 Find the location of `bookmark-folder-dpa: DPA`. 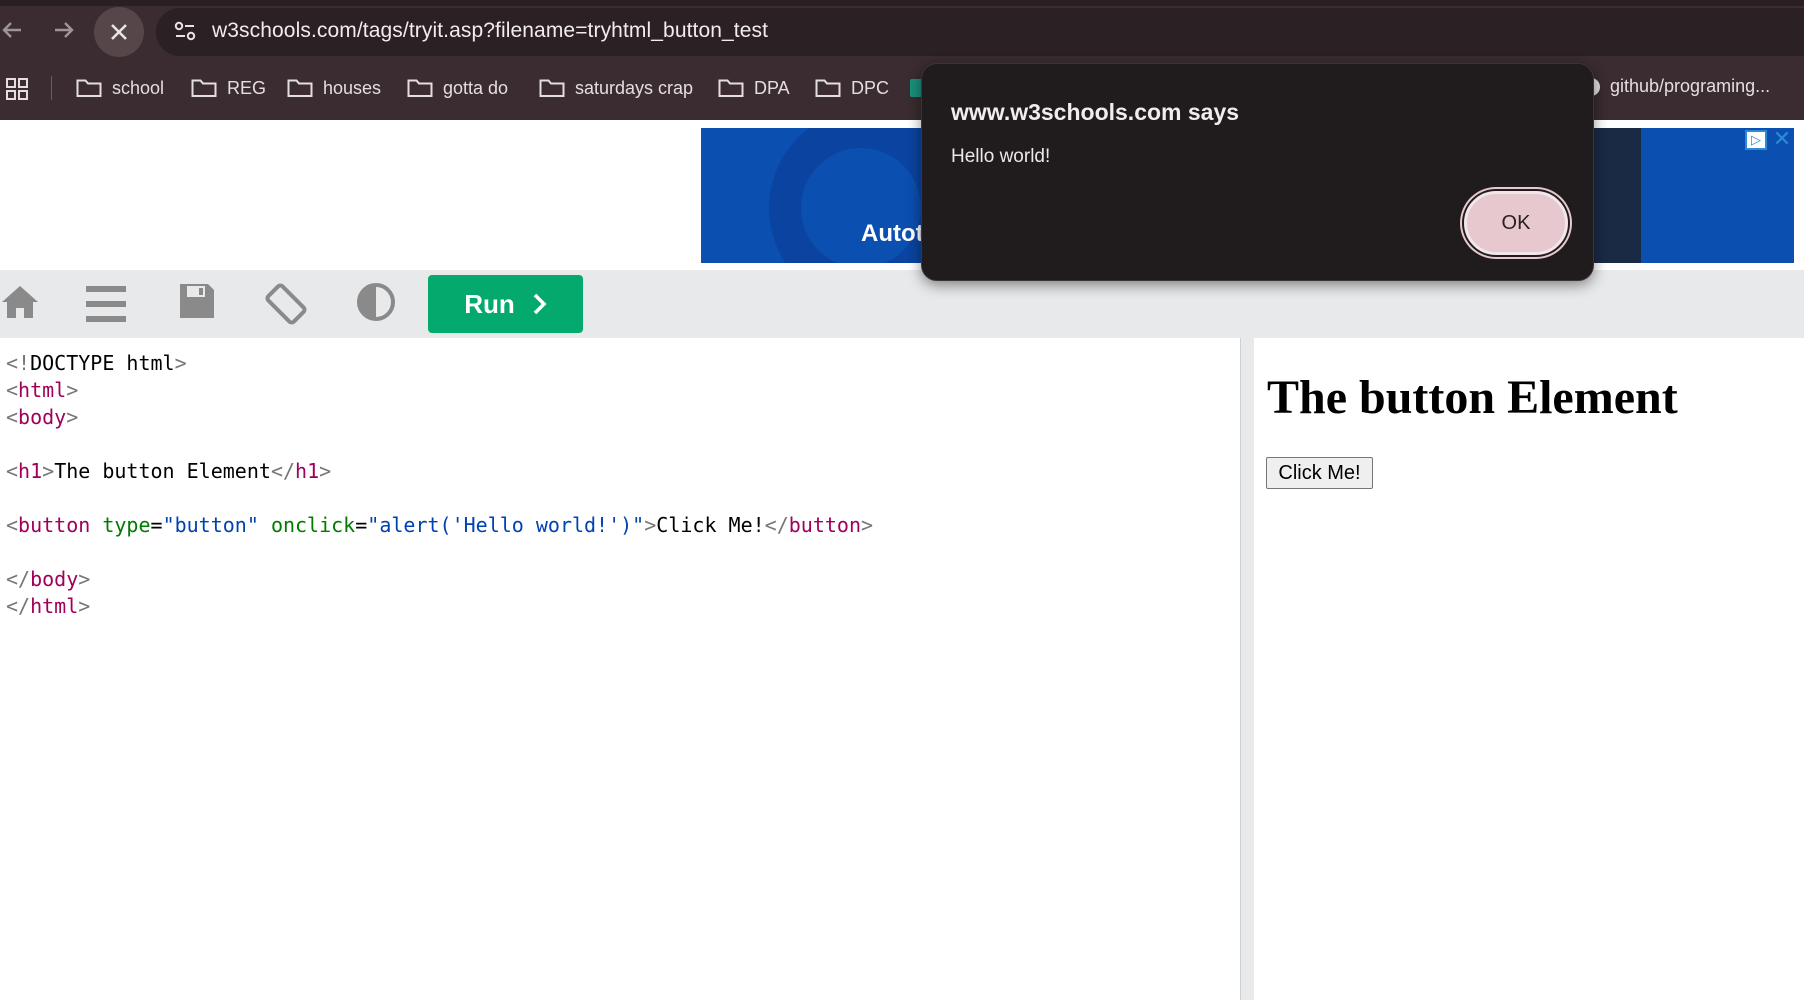

bookmark-folder-dpa: DPA is located at coordinates (754, 88).